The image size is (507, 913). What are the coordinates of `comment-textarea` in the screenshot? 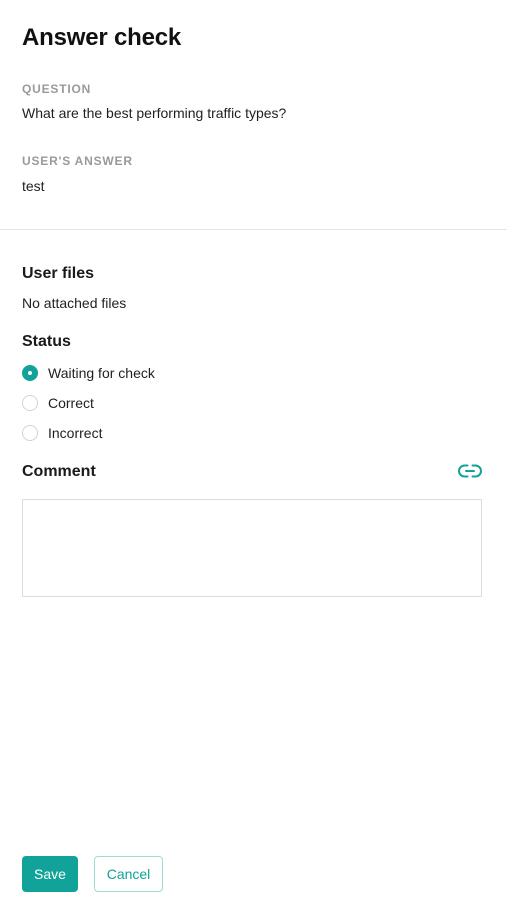 It's located at (252, 548).